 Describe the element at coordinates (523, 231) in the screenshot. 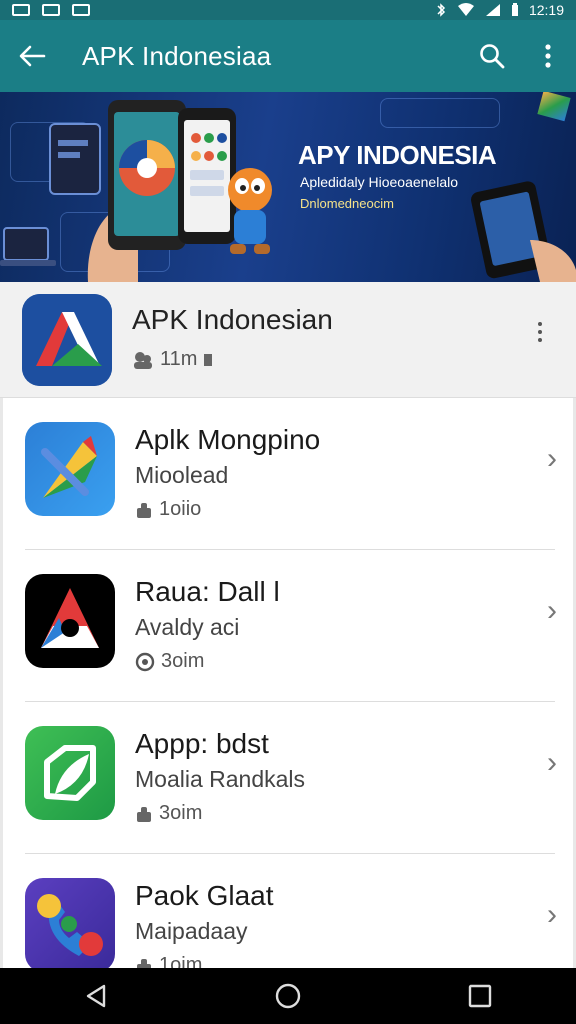

I see `phone-illustration` at that location.